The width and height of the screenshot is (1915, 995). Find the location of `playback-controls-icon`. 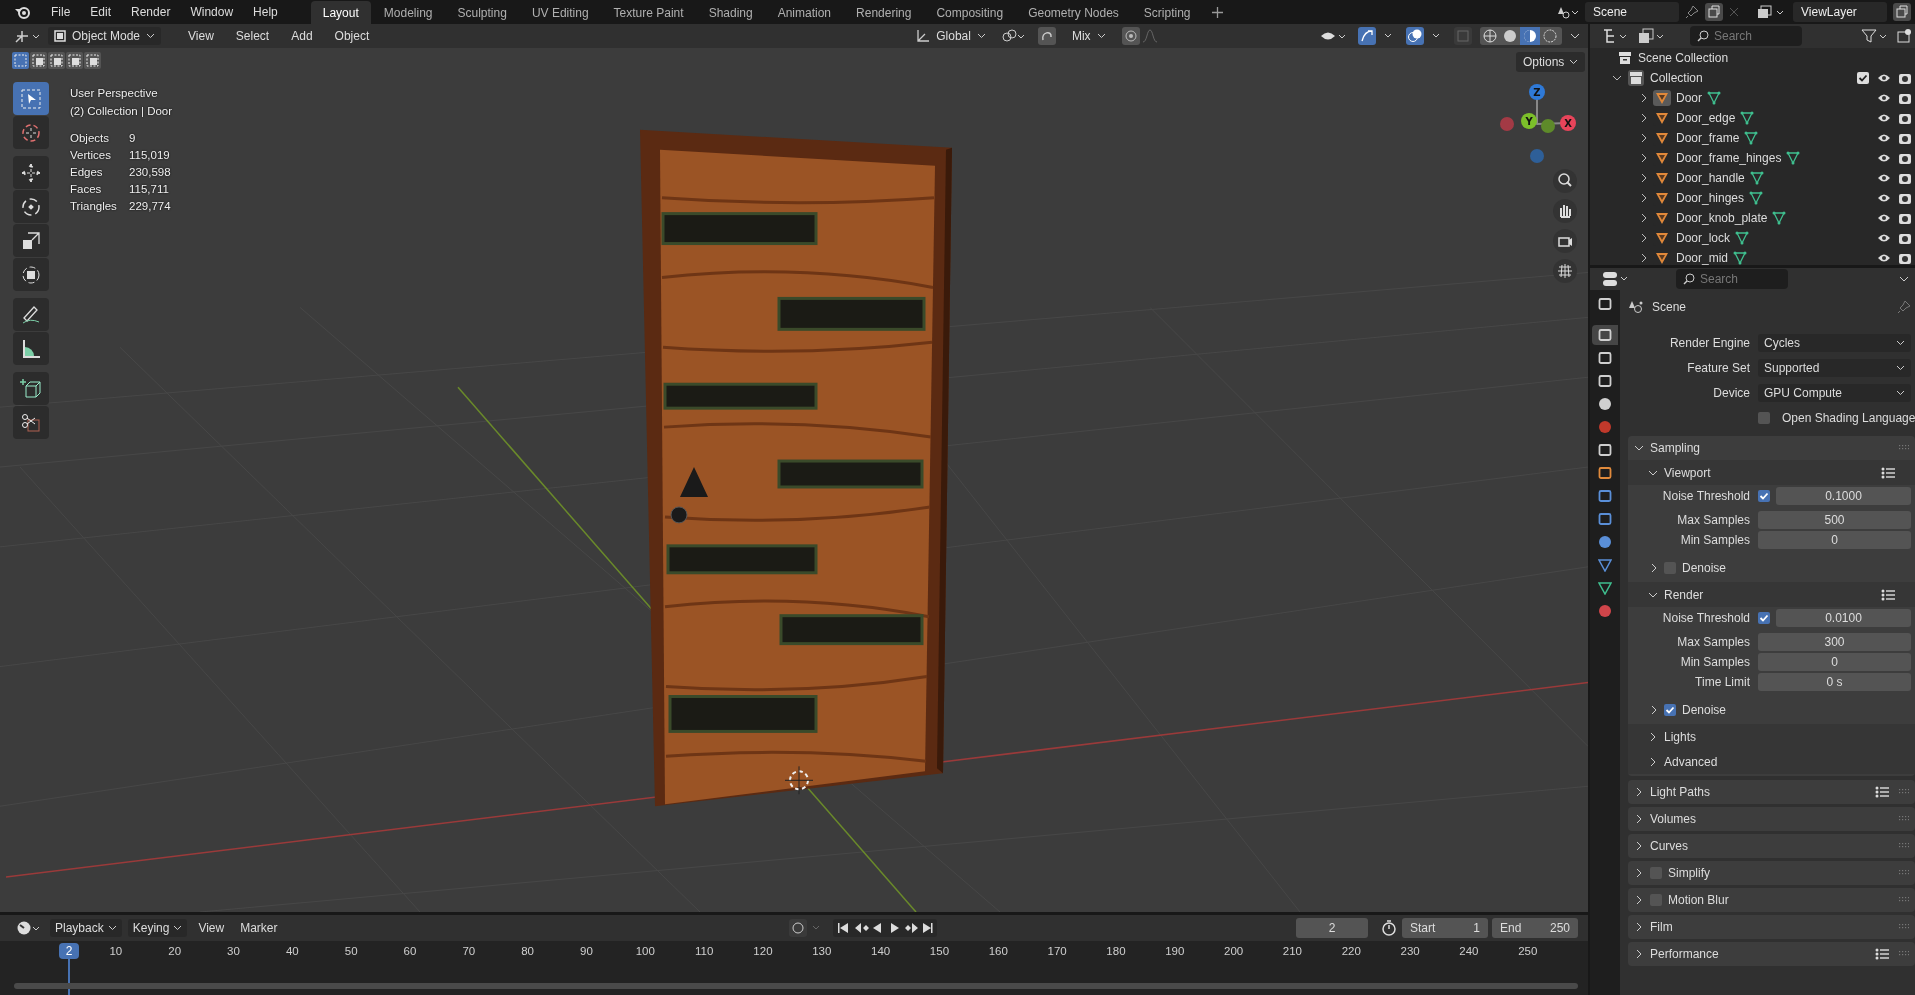

playback-controls-icon is located at coordinates (884, 928).